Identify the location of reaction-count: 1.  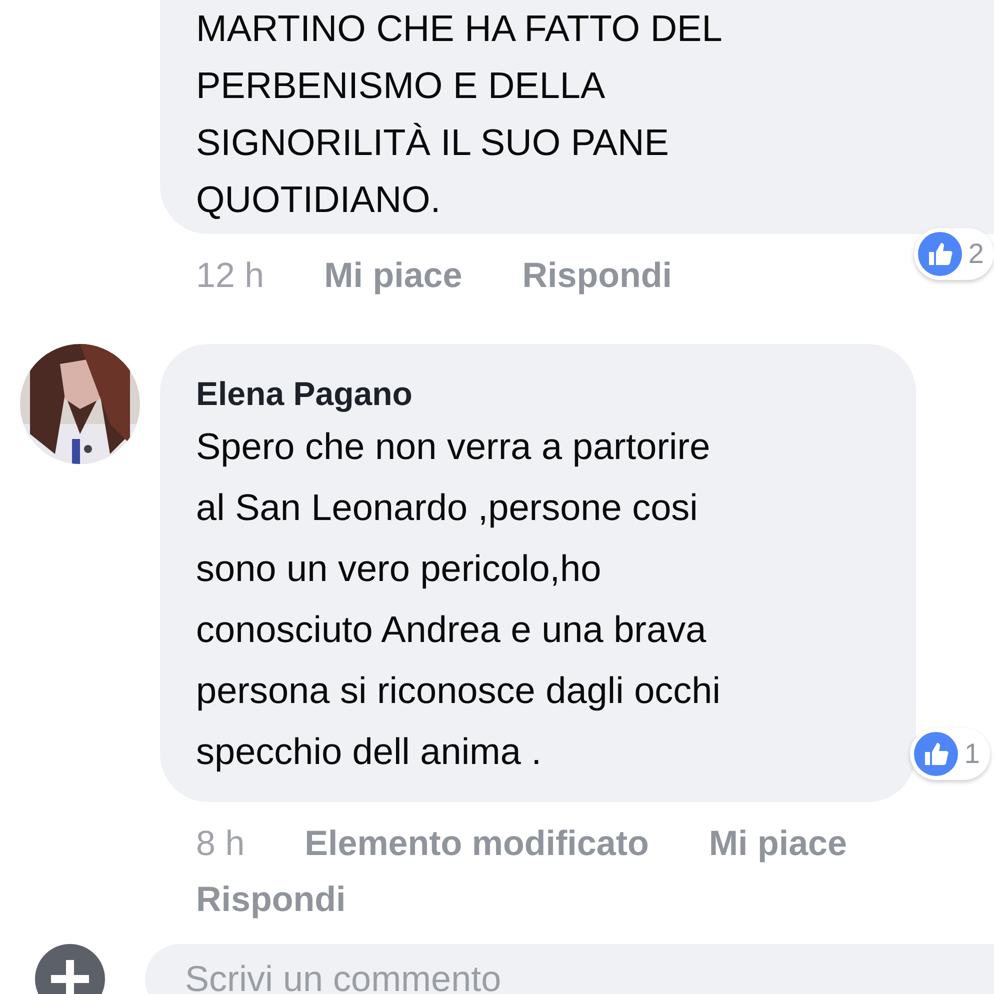
(972, 754).